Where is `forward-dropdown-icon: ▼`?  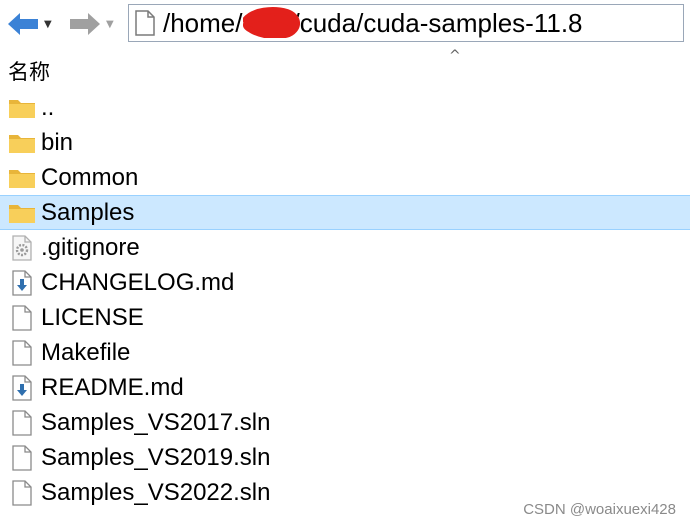 forward-dropdown-icon: ▼ is located at coordinates (110, 24).